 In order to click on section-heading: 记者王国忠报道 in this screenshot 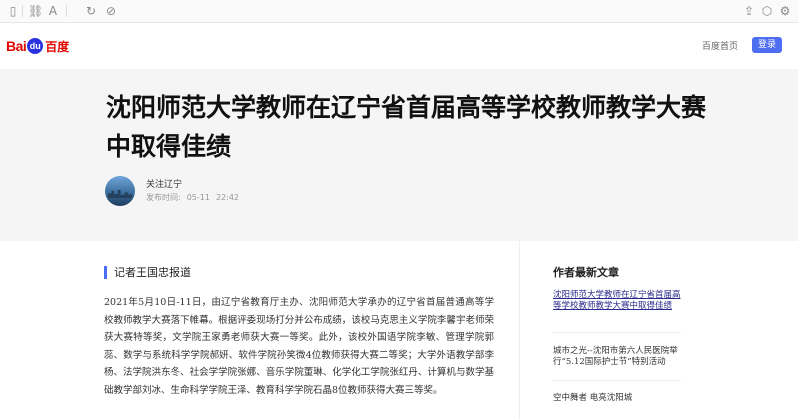, I will do `click(147, 272)`.